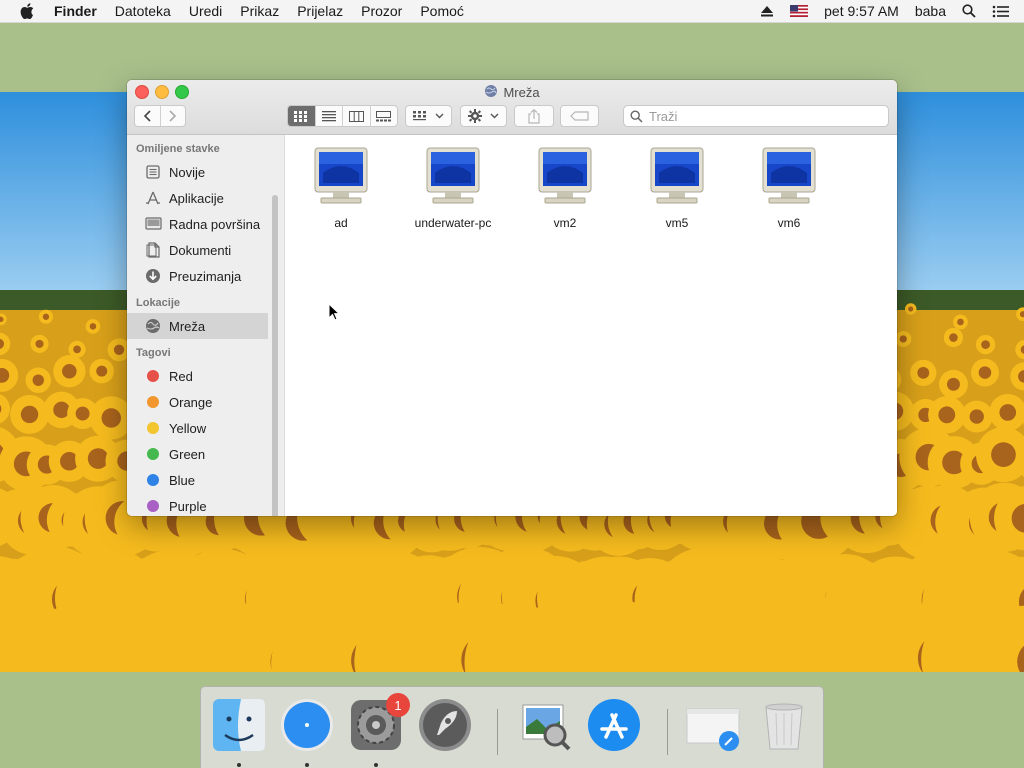  I want to click on network-computer-item: ad, so click(341, 188).